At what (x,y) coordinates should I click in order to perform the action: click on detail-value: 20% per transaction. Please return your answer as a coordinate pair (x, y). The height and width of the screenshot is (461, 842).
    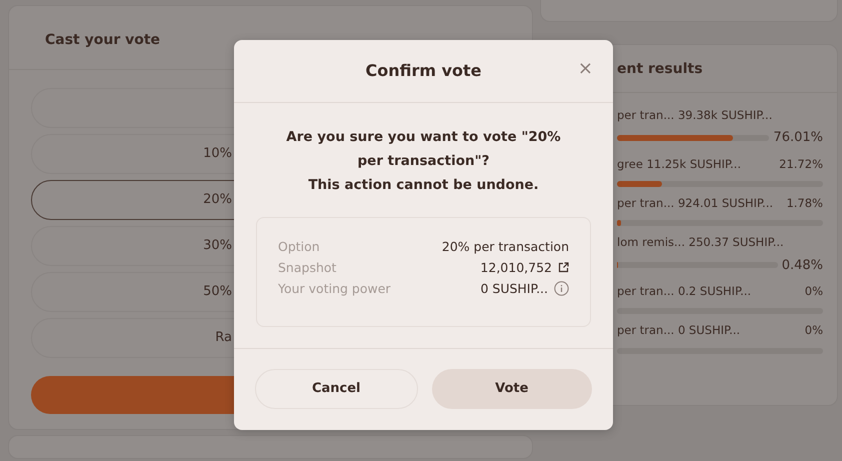
    Looking at the image, I should click on (505, 247).